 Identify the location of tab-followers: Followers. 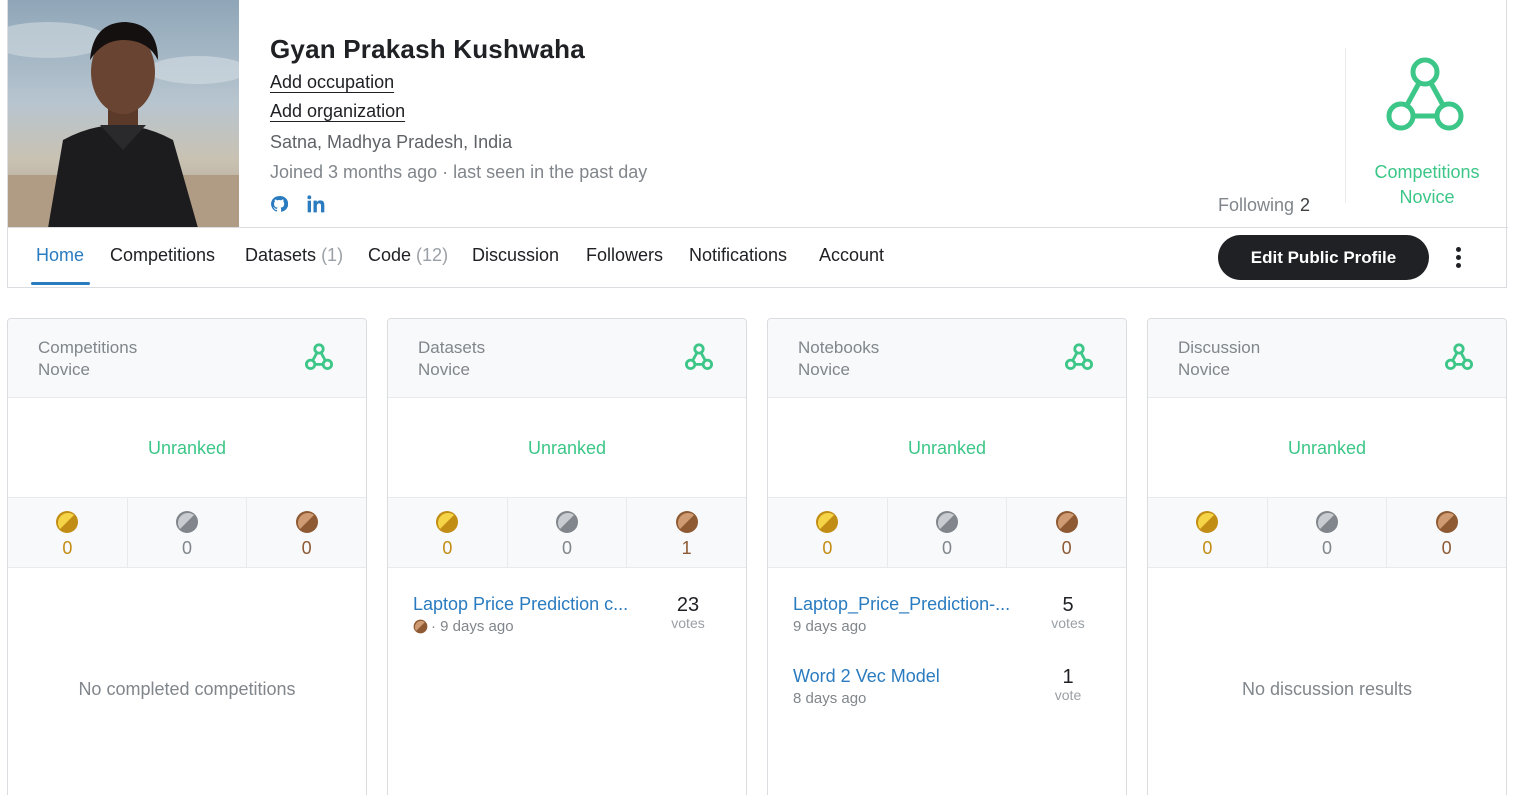
(624, 255).